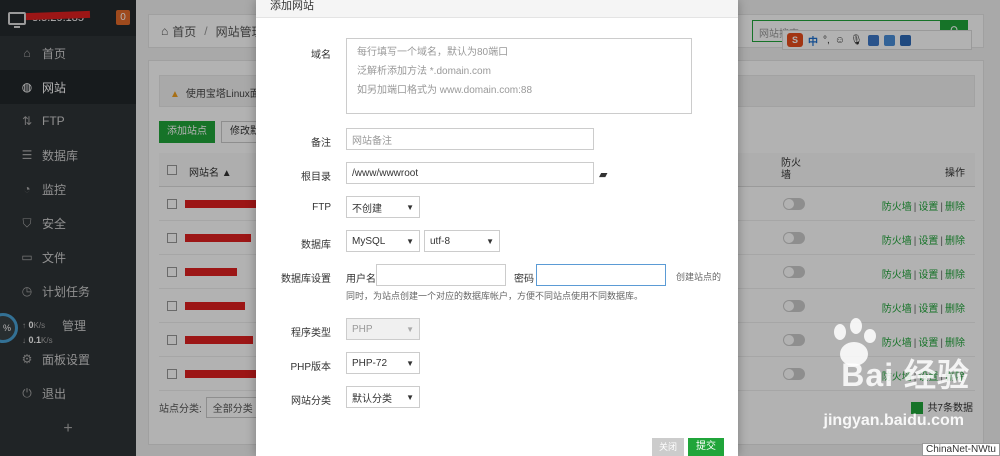 The width and height of the screenshot is (1000, 456). I want to click on db-settings-label: 数据库设置, so click(306, 279).